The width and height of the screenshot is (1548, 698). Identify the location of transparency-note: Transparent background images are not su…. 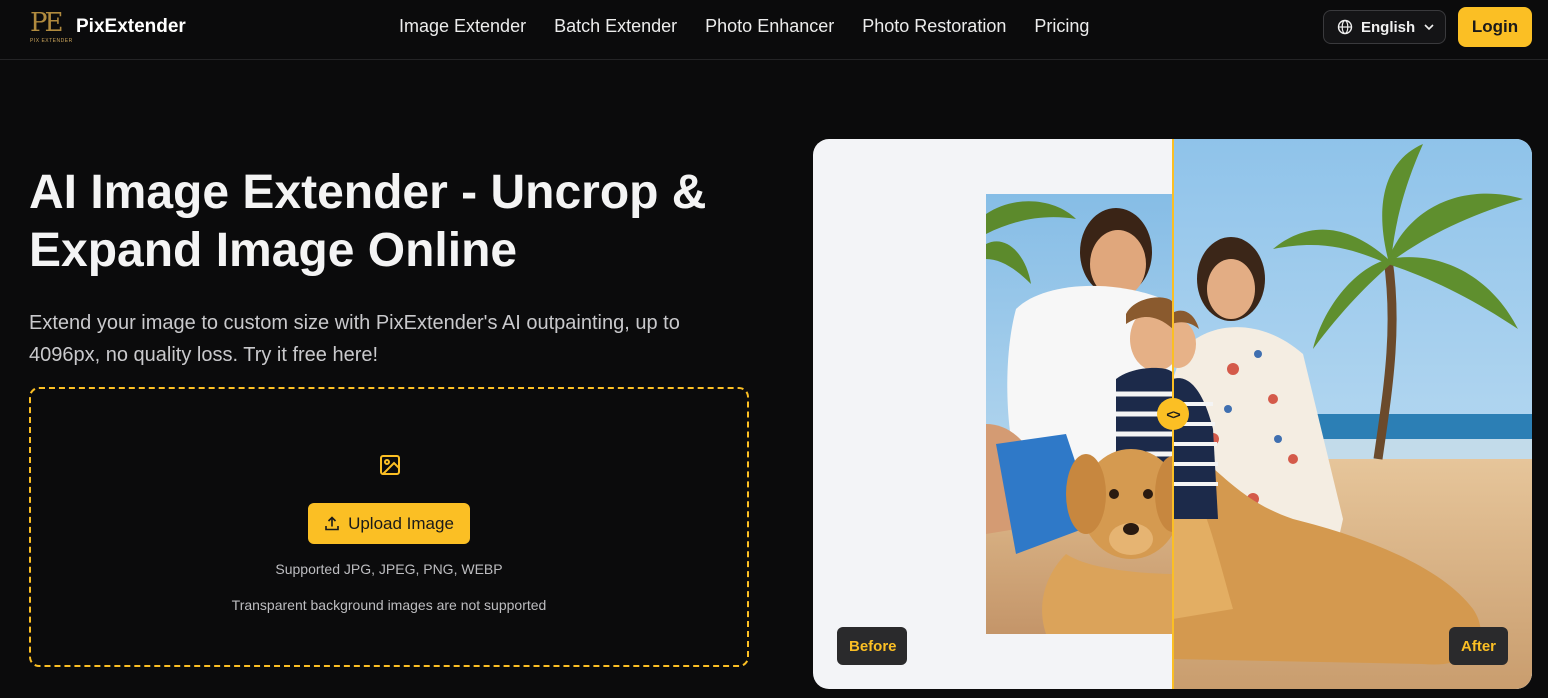
(389, 605).